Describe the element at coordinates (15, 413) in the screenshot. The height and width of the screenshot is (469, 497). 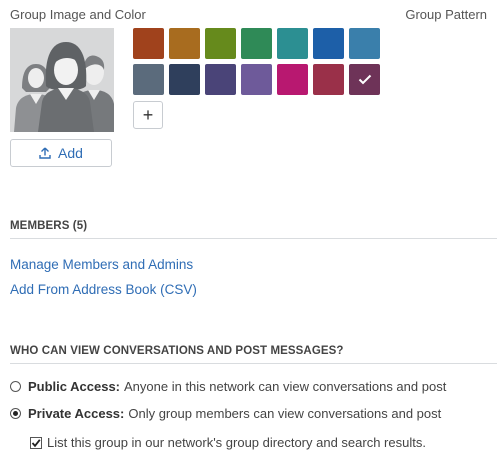
I see `private-access-radio` at that location.